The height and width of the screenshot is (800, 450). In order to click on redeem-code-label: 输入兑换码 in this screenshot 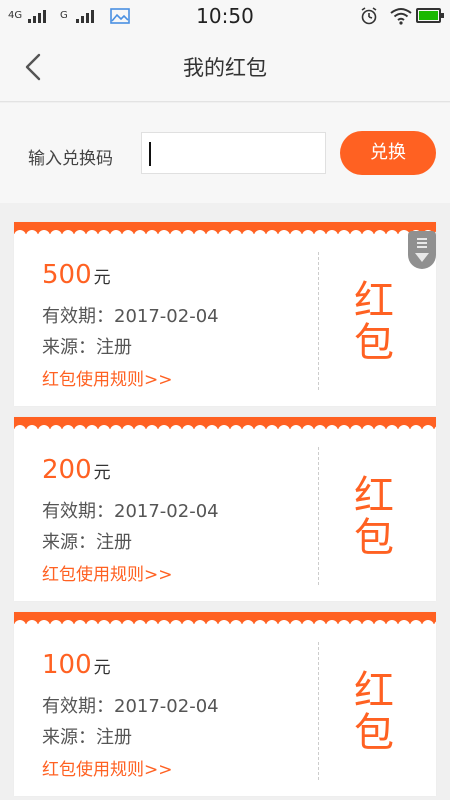, I will do `click(70, 159)`.